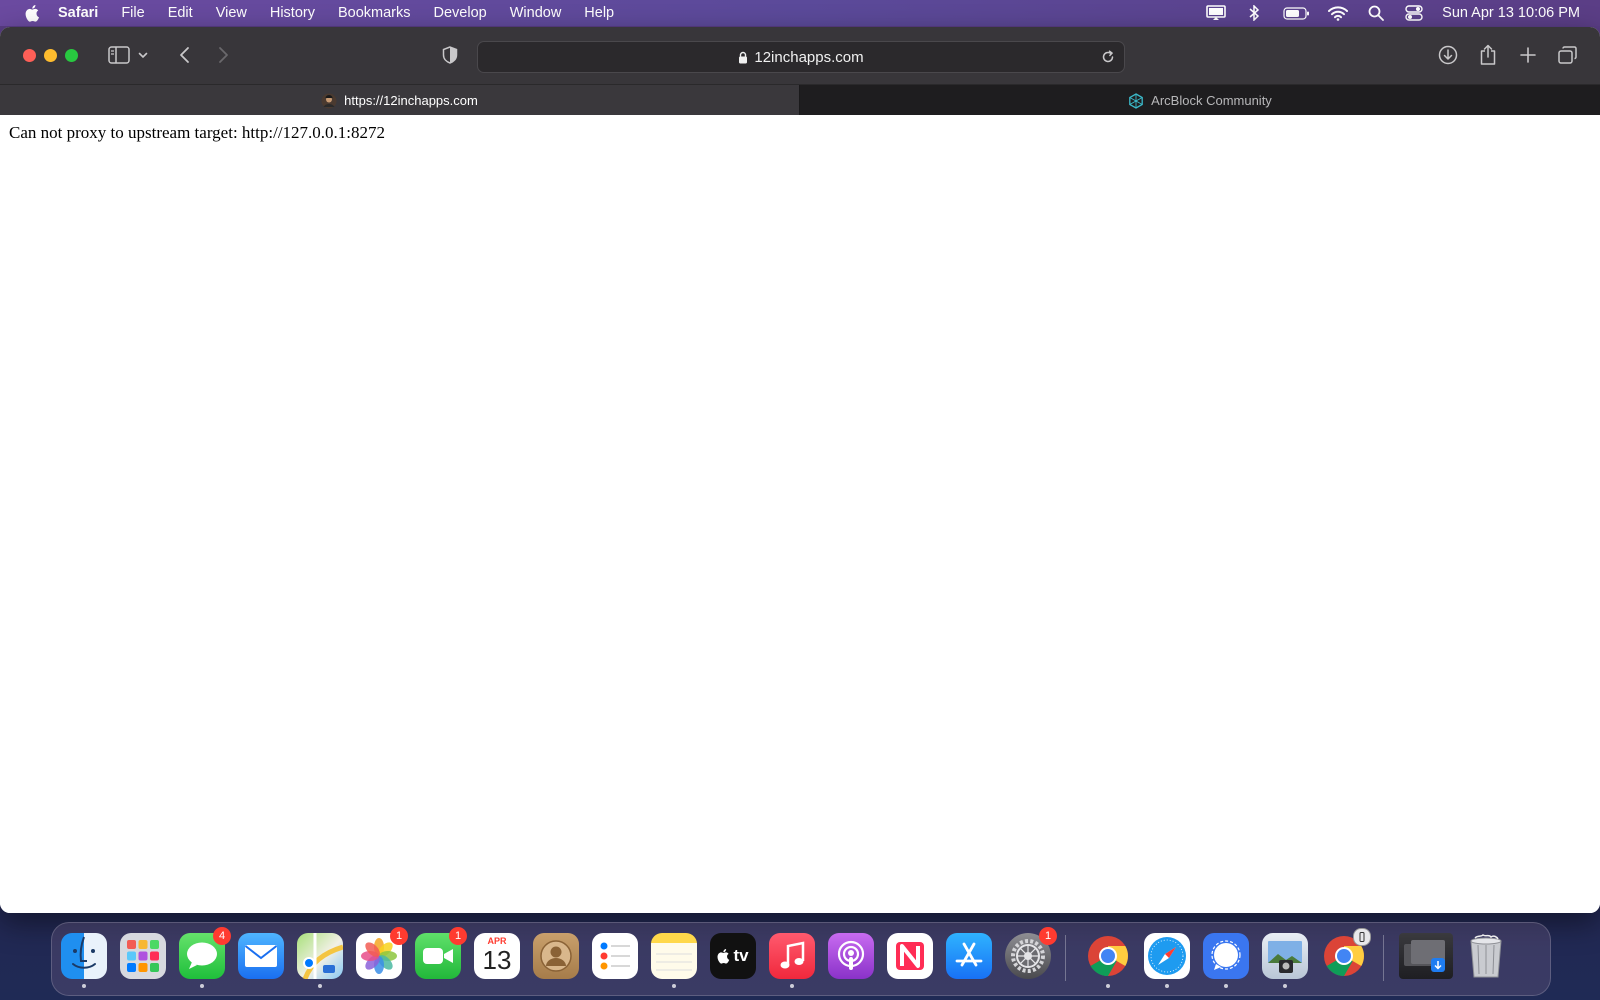  Describe the element at coordinates (1254, 13) in the screenshot. I see `bluetooth-icon` at that location.